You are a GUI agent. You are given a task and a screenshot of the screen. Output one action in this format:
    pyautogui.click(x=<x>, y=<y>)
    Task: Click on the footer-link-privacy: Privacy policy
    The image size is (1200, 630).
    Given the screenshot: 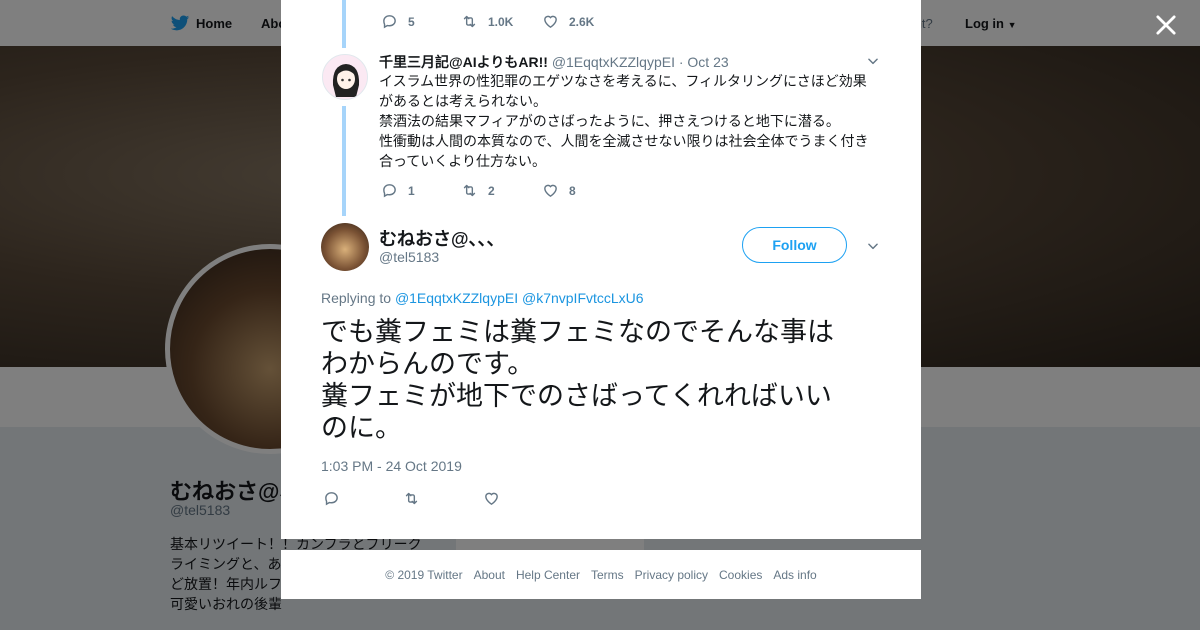 What is the action you would take?
    pyautogui.click(x=671, y=575)
    